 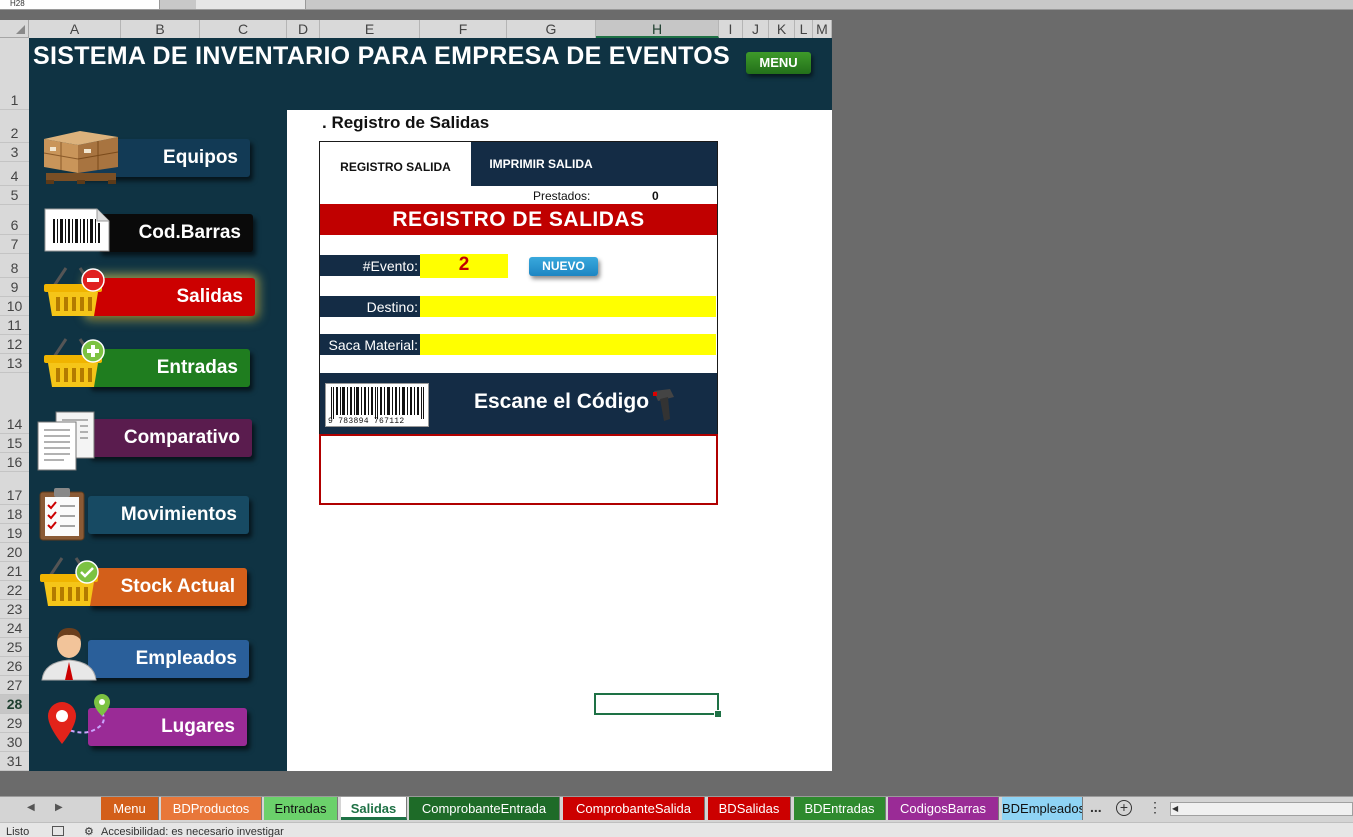 I want to click on add-sheet-icon: +, so click(x=1124, y=808).